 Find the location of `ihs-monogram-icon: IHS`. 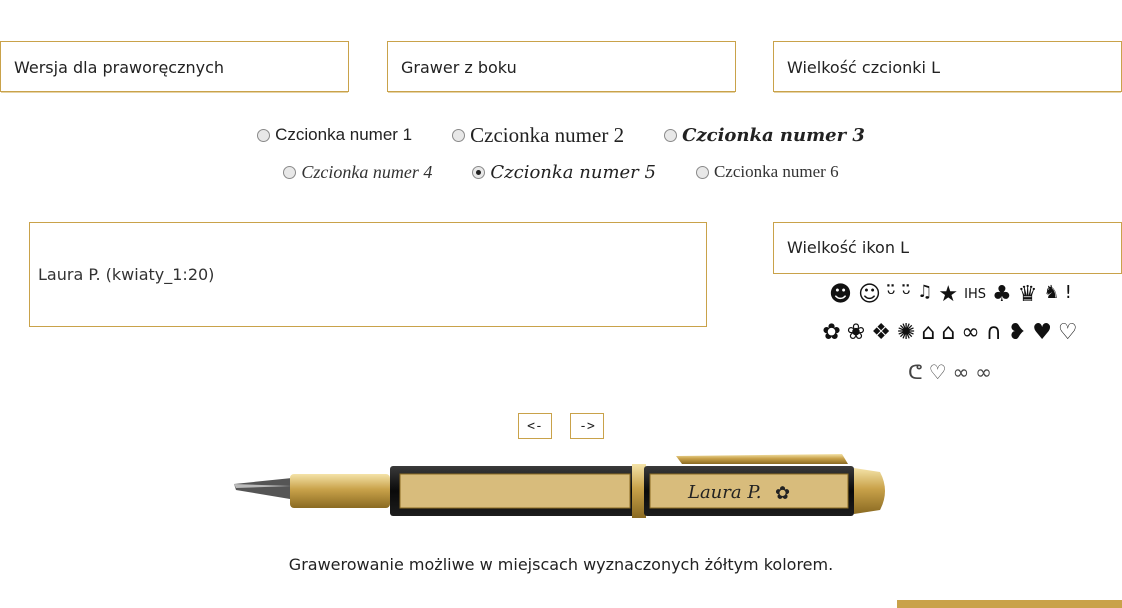

ihs-monogram-icon: IHS is located at coordinates (975, 295).